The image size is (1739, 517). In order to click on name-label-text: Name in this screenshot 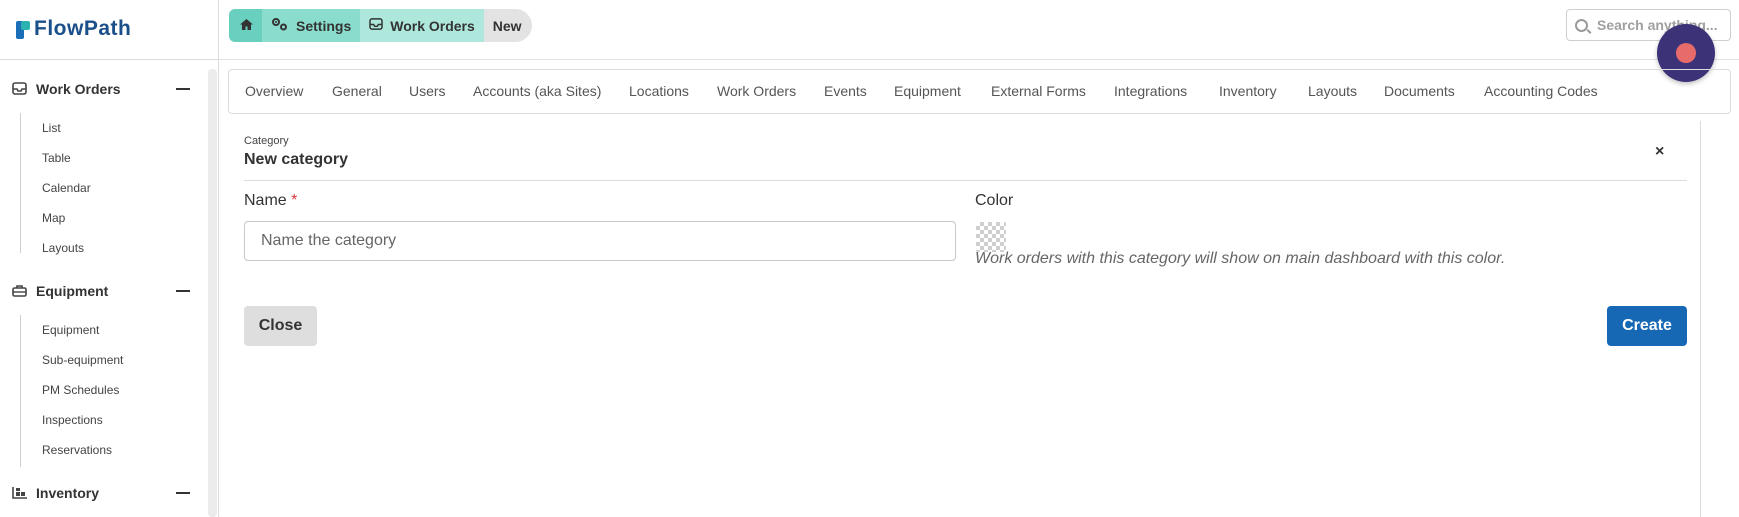, I will do `click(265, 200)`.